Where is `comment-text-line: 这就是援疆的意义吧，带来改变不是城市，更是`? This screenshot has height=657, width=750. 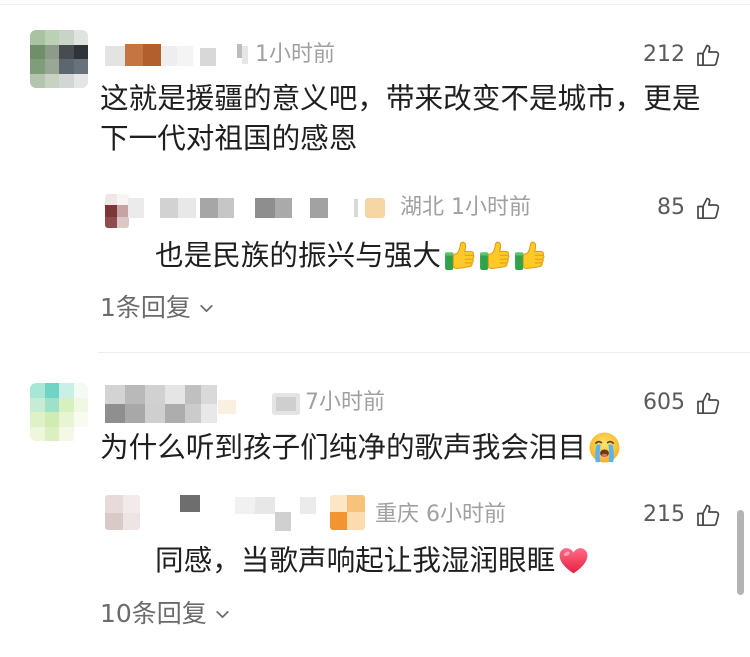 comment-text-line: 这就是援疆的意义吧，带来改变不是城市，更是 is located at coordinates (400, 98).